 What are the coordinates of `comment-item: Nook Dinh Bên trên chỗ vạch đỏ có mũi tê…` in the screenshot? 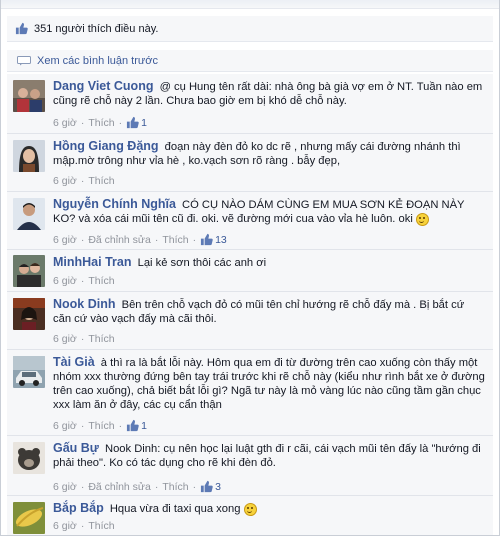 It's located at (250, 321).